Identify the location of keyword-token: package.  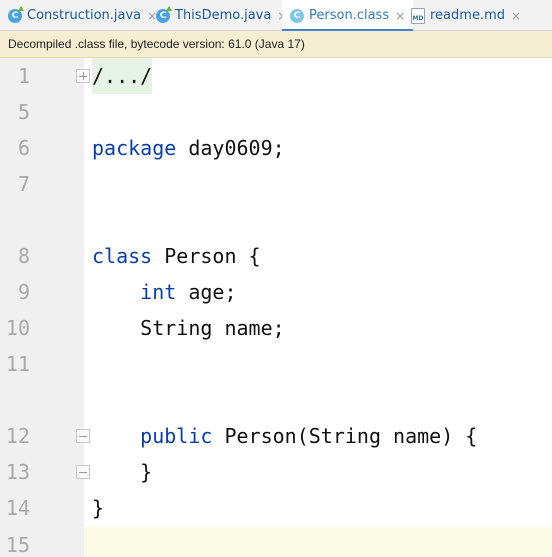
(134, 148).